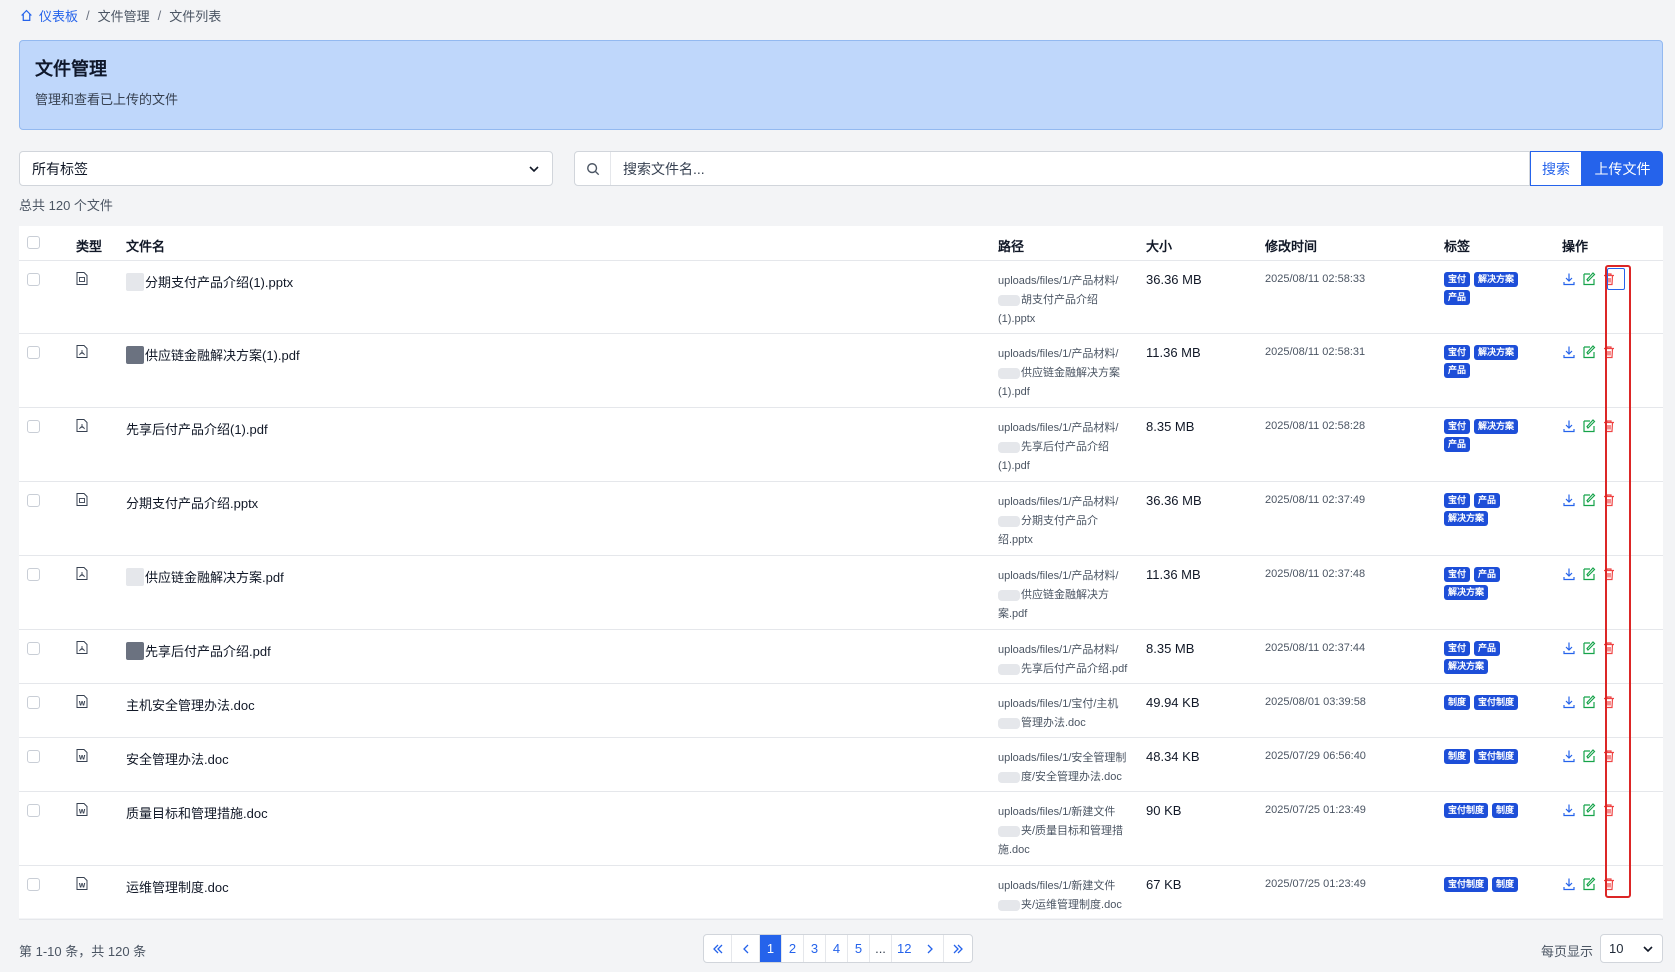  I want to click on search-button: 搜索, so click(1556, 168).